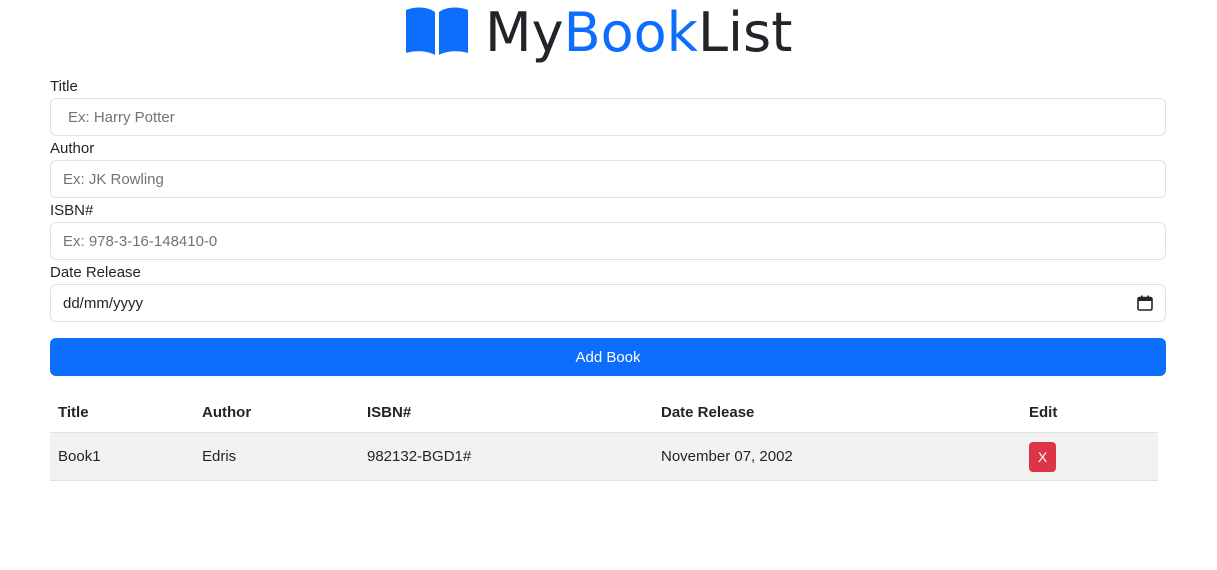 Image resolution: width=1217 pixels, height=570 pixels. Describe the element at coordinates (72, 210) in the screenshot. I see `isbn-label: ISBN#` at that location.